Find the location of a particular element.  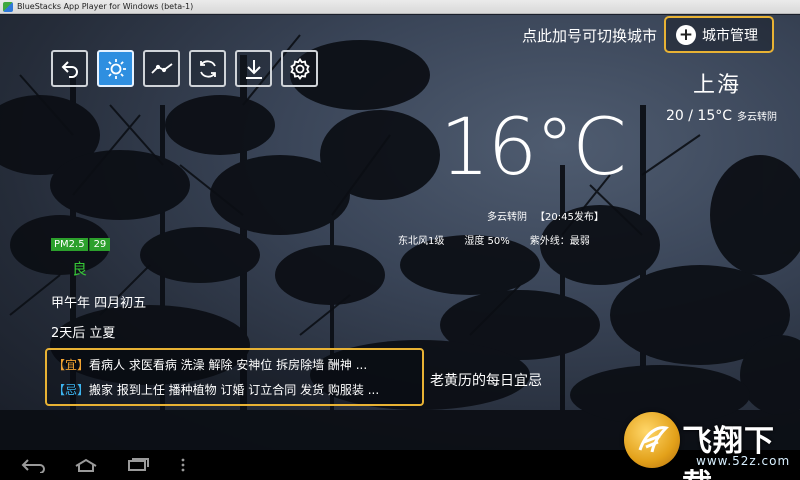

watermark-title: 飞翔下载 is located at coordinates (728, 452).